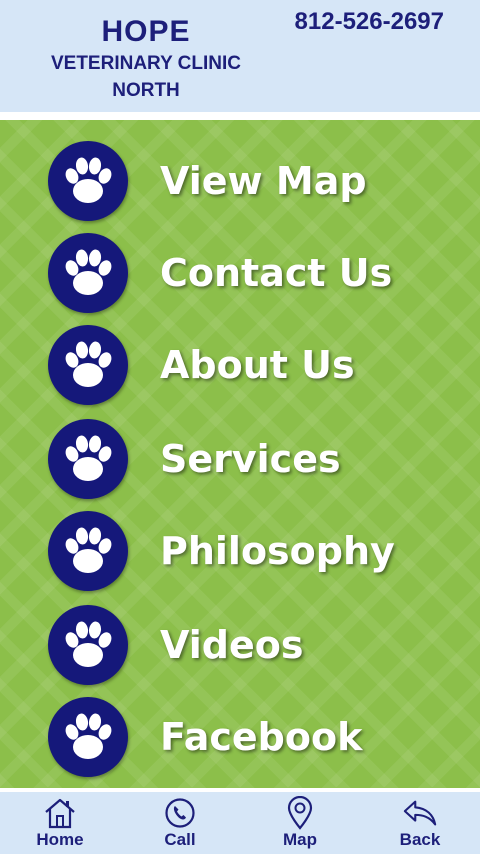 The height and width of the screenshot is (854, 480). I want to click on nav-home-button: Home, so click(60, 823).